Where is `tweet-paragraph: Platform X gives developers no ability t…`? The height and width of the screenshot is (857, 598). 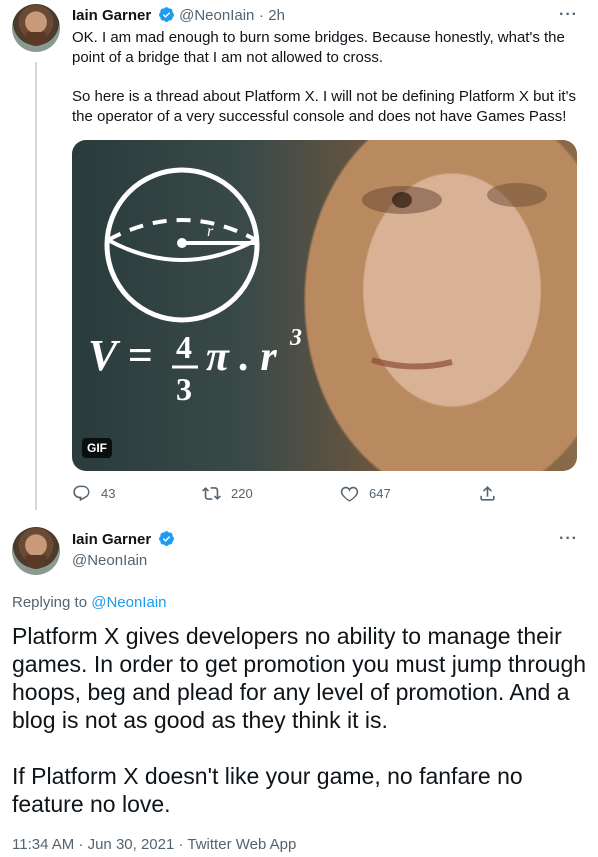 tweet-paragraph: Platform X gives developers no ability t… is located at coordinates (299, 678).